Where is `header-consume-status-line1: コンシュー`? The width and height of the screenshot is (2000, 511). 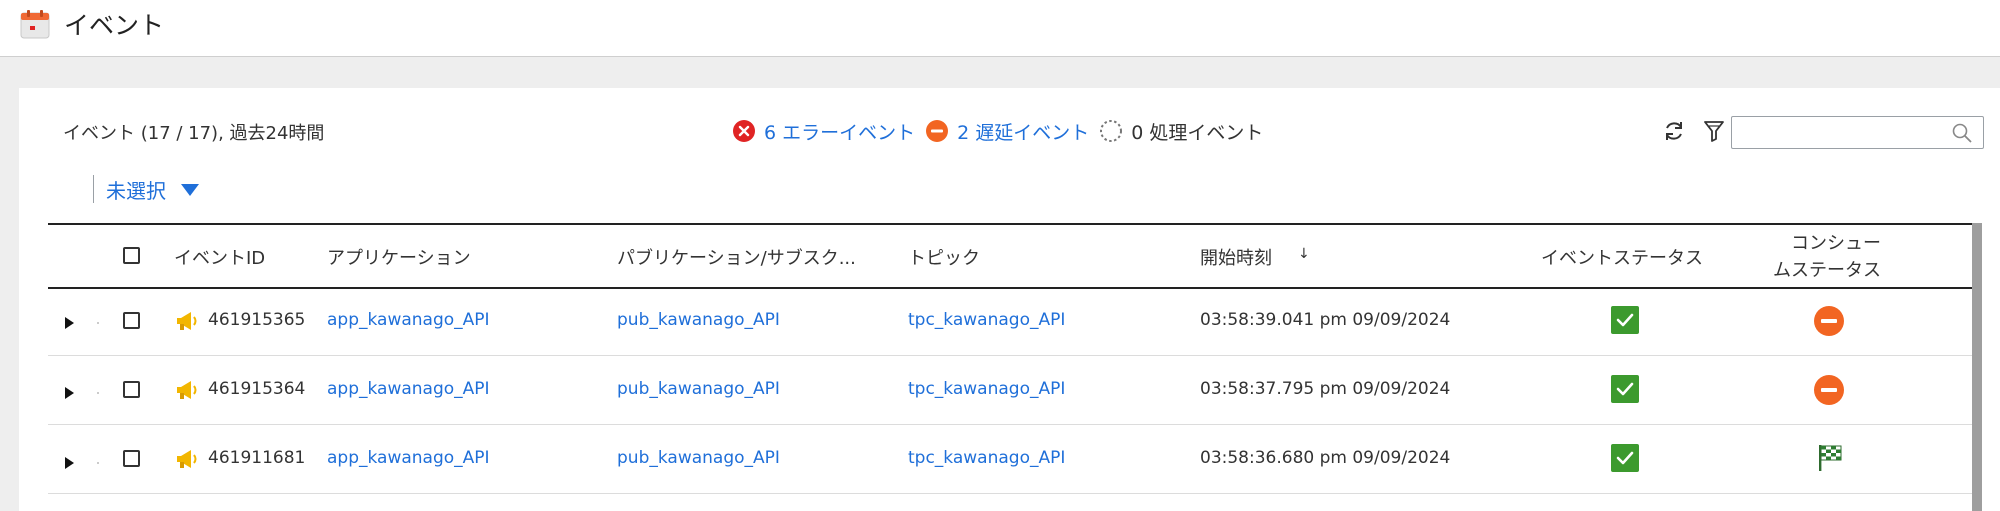 header-consume-status-line1: コンシュー is located at coordinates (1836, 242).